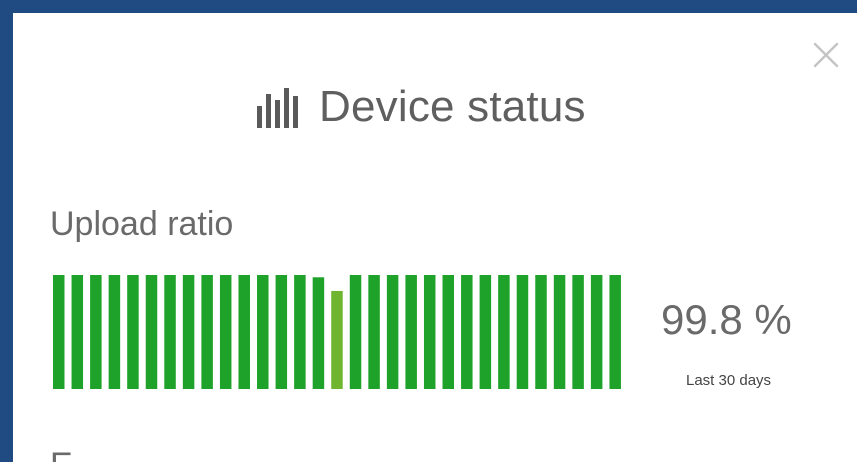 This screenshot has width=857, height=462. I want to click on upload-ratio-period: Last 30 days, so click(729, 380).